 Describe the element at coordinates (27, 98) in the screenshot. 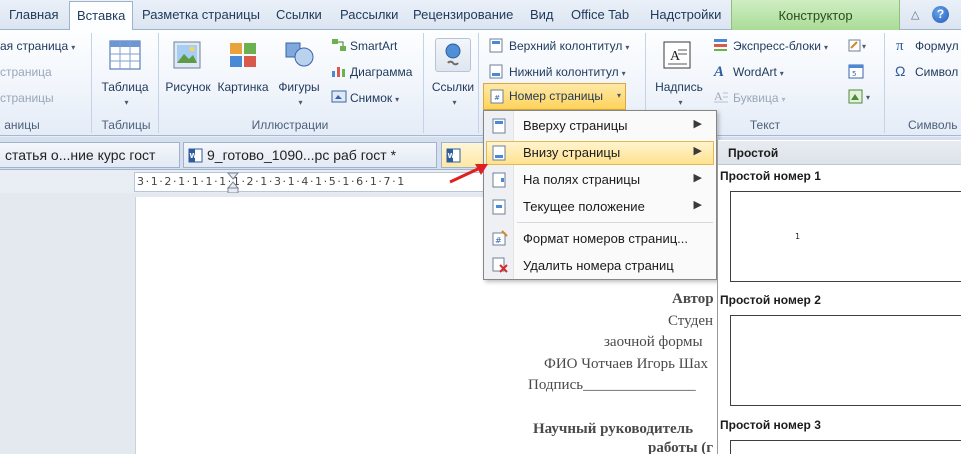

I see `page-break-button: страницы` at that location.